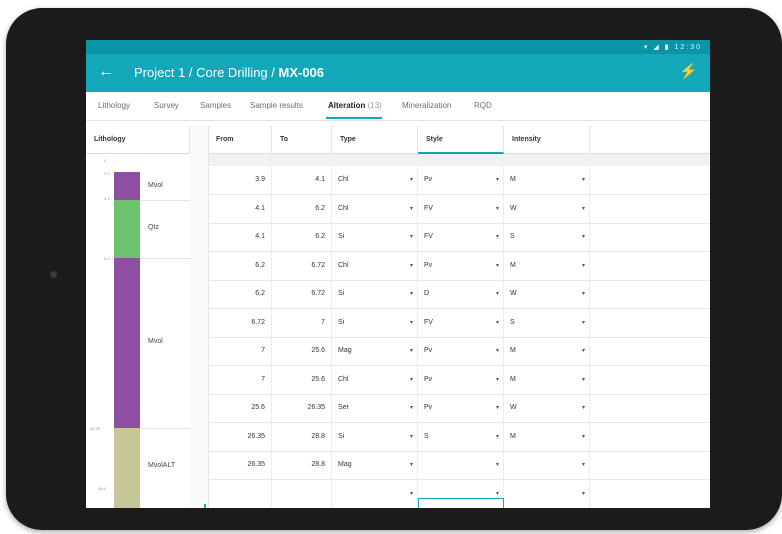 The width and height of the screenshot is (782, 534). I want to click on to-cell, so click(302, 493).